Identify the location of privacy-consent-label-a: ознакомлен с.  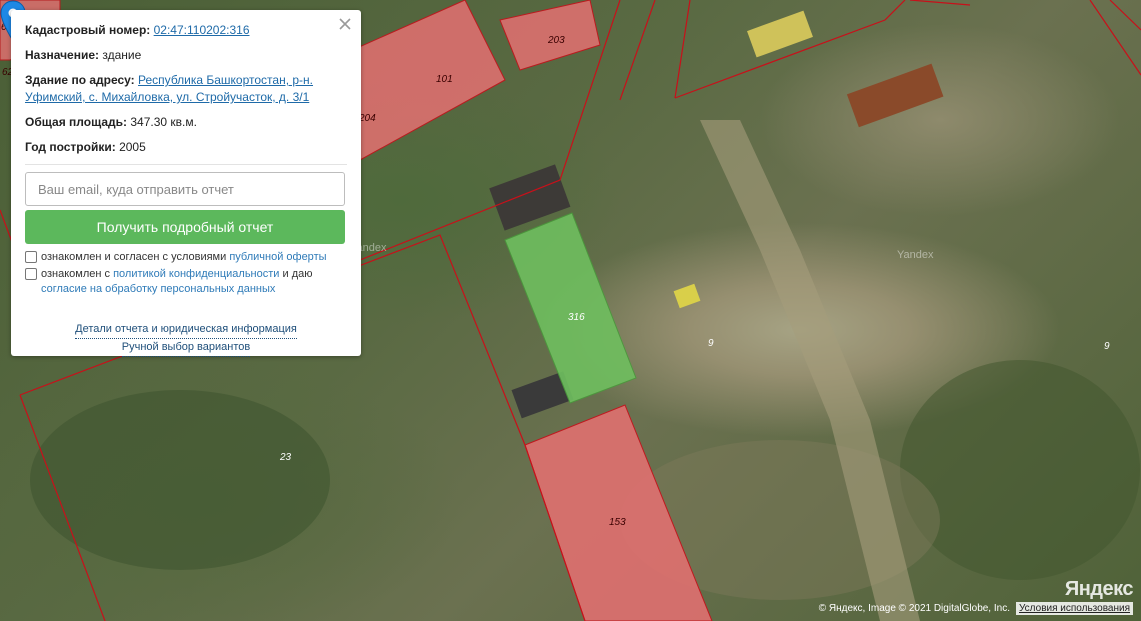
(76, 274).